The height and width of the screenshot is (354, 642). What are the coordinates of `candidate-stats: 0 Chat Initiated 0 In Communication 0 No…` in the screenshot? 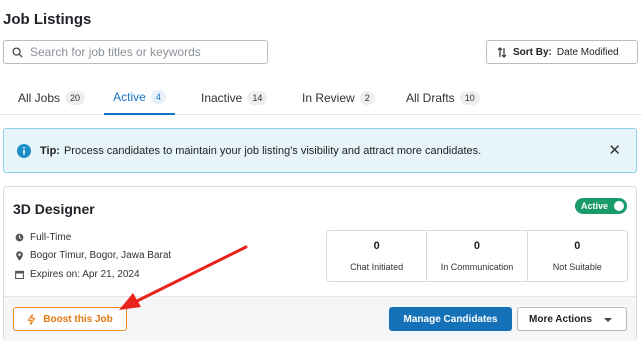 It's located at (477, 256).